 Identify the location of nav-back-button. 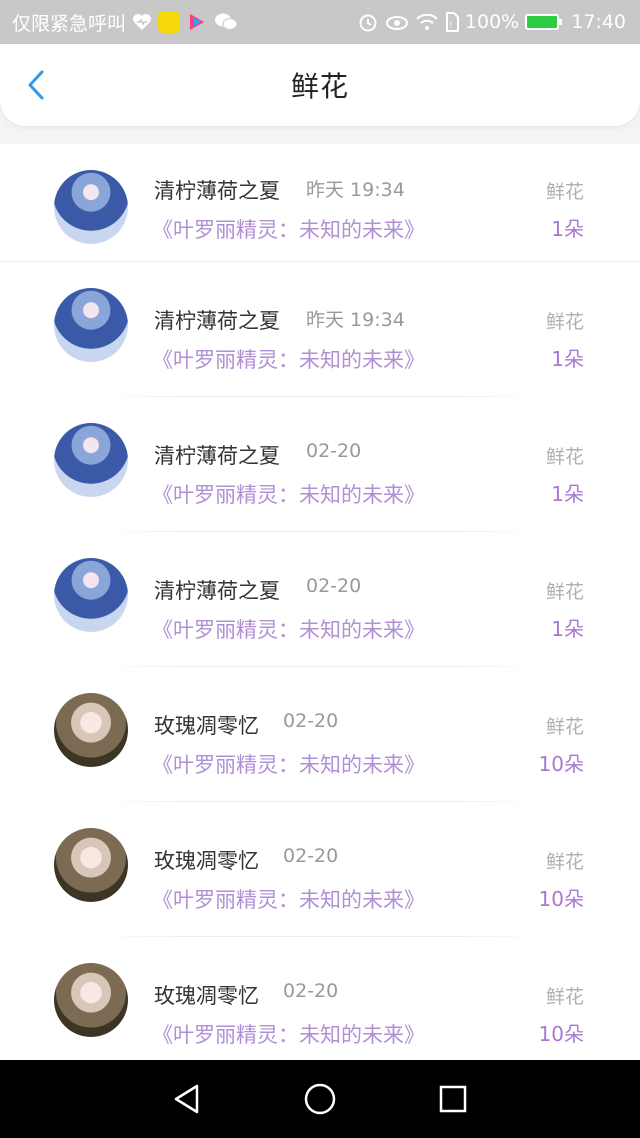
(187, 1099).